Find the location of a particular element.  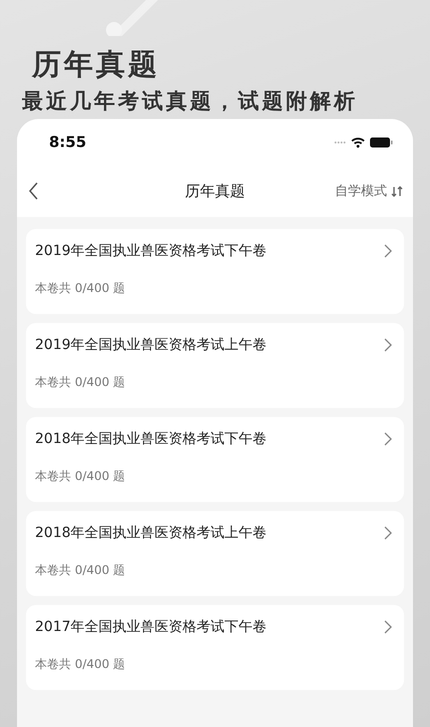

signal-icon is located at coordinates (340, 142).